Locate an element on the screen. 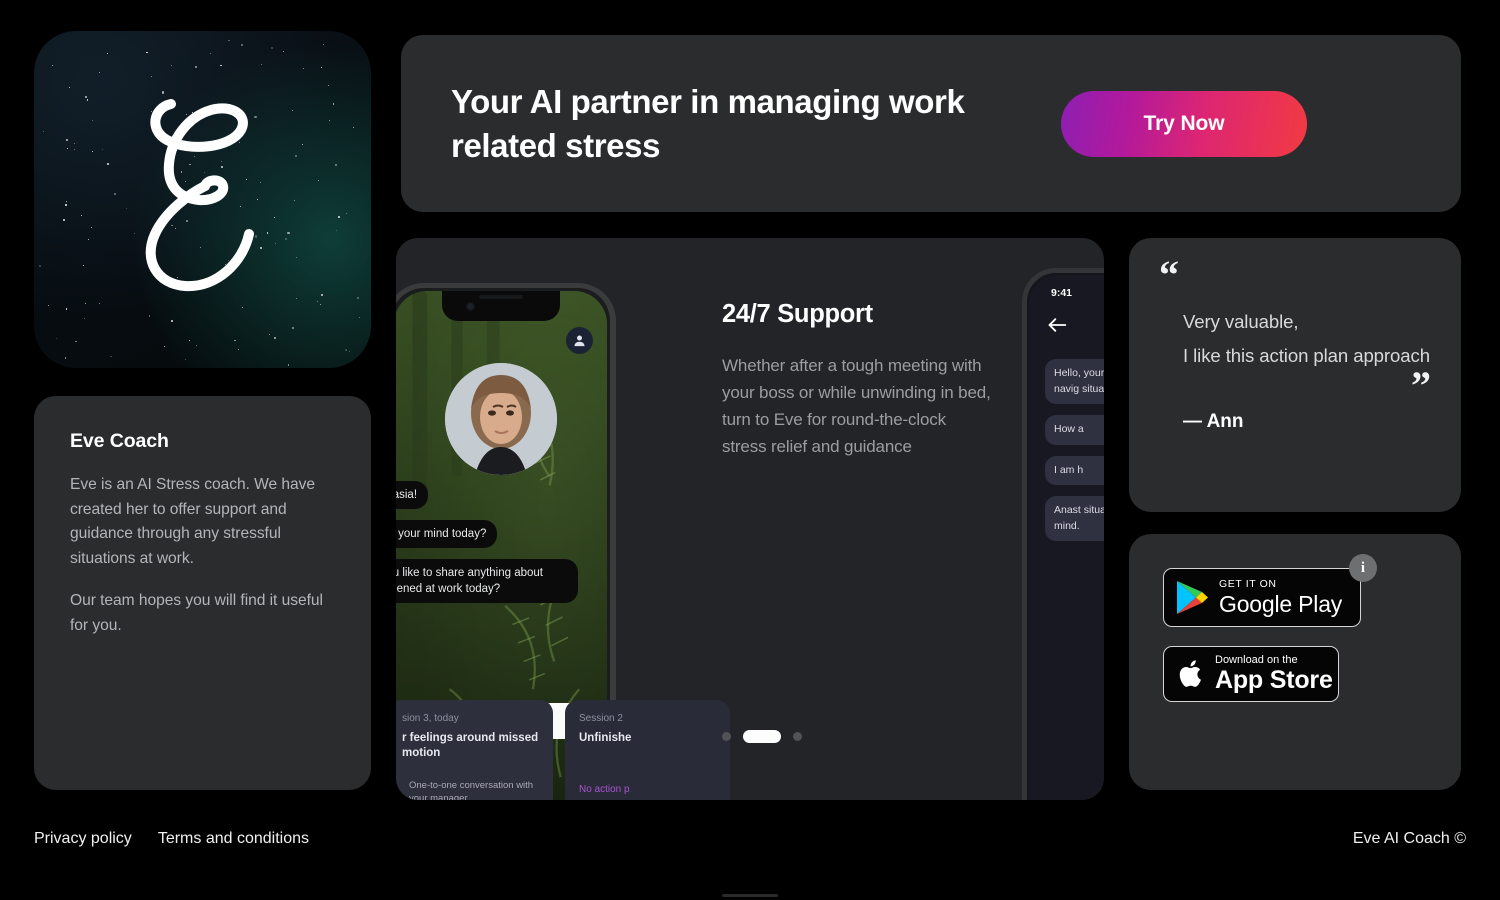 This screenshot has height=900, width=1500. notch-camera is located at coordinates (470, 306).